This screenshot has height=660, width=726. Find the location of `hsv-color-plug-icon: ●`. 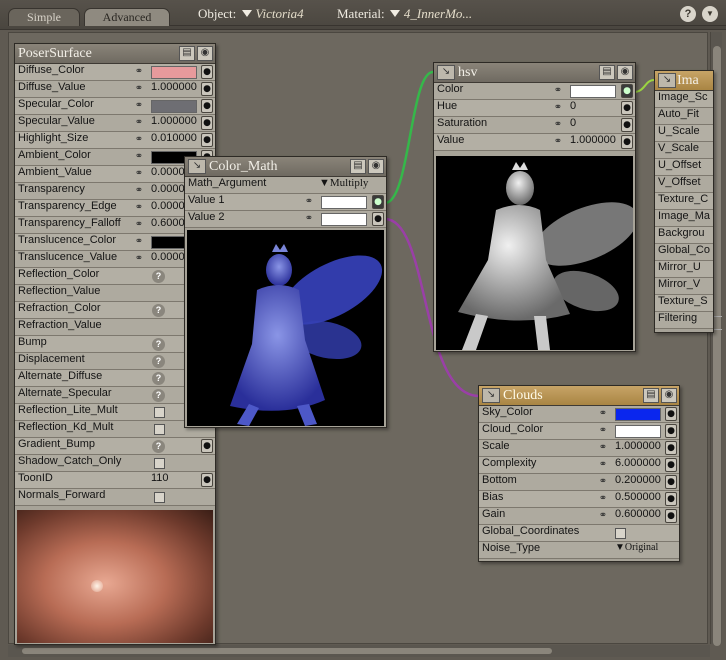

hsv-color-plug-icon: ● is located at coordinates (627, 91).